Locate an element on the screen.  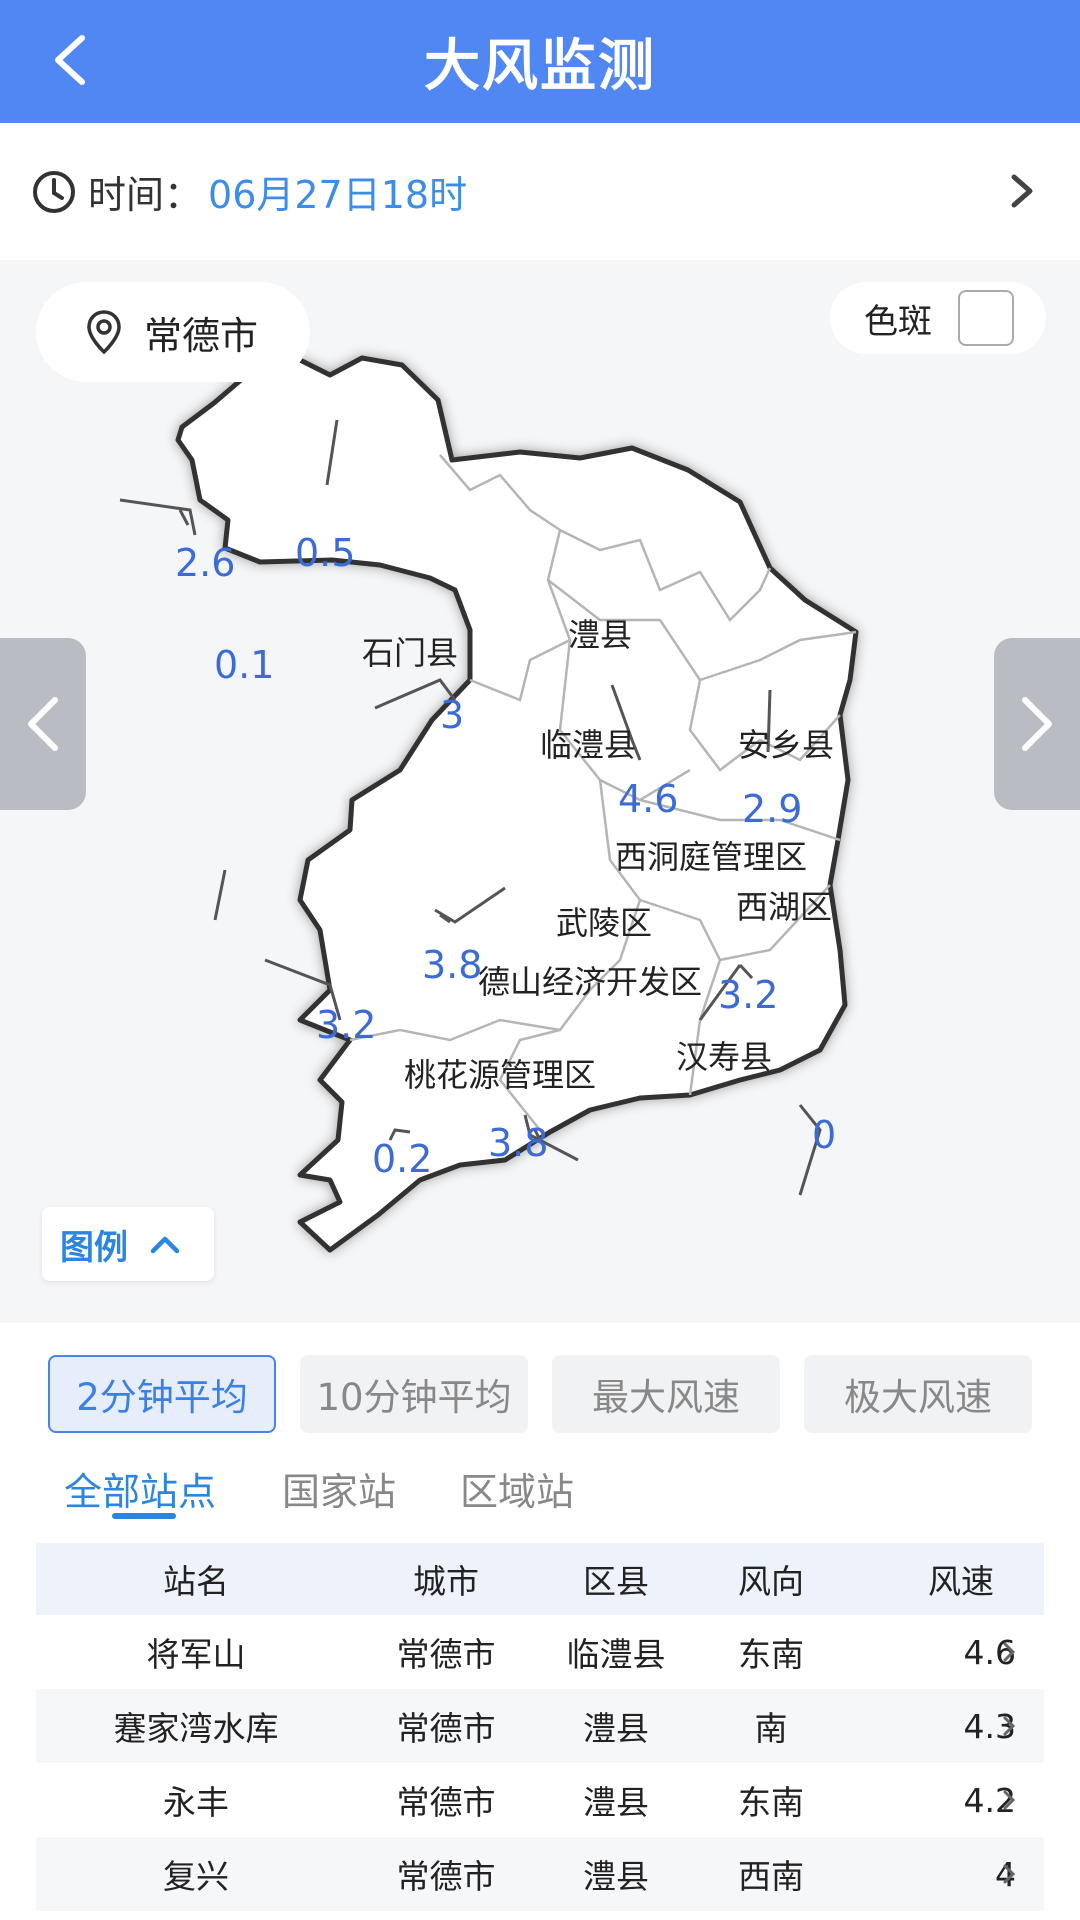
table-row: 将军山 常德市 临澧县 东南 4.6 is located at coordinates (540, 1652).